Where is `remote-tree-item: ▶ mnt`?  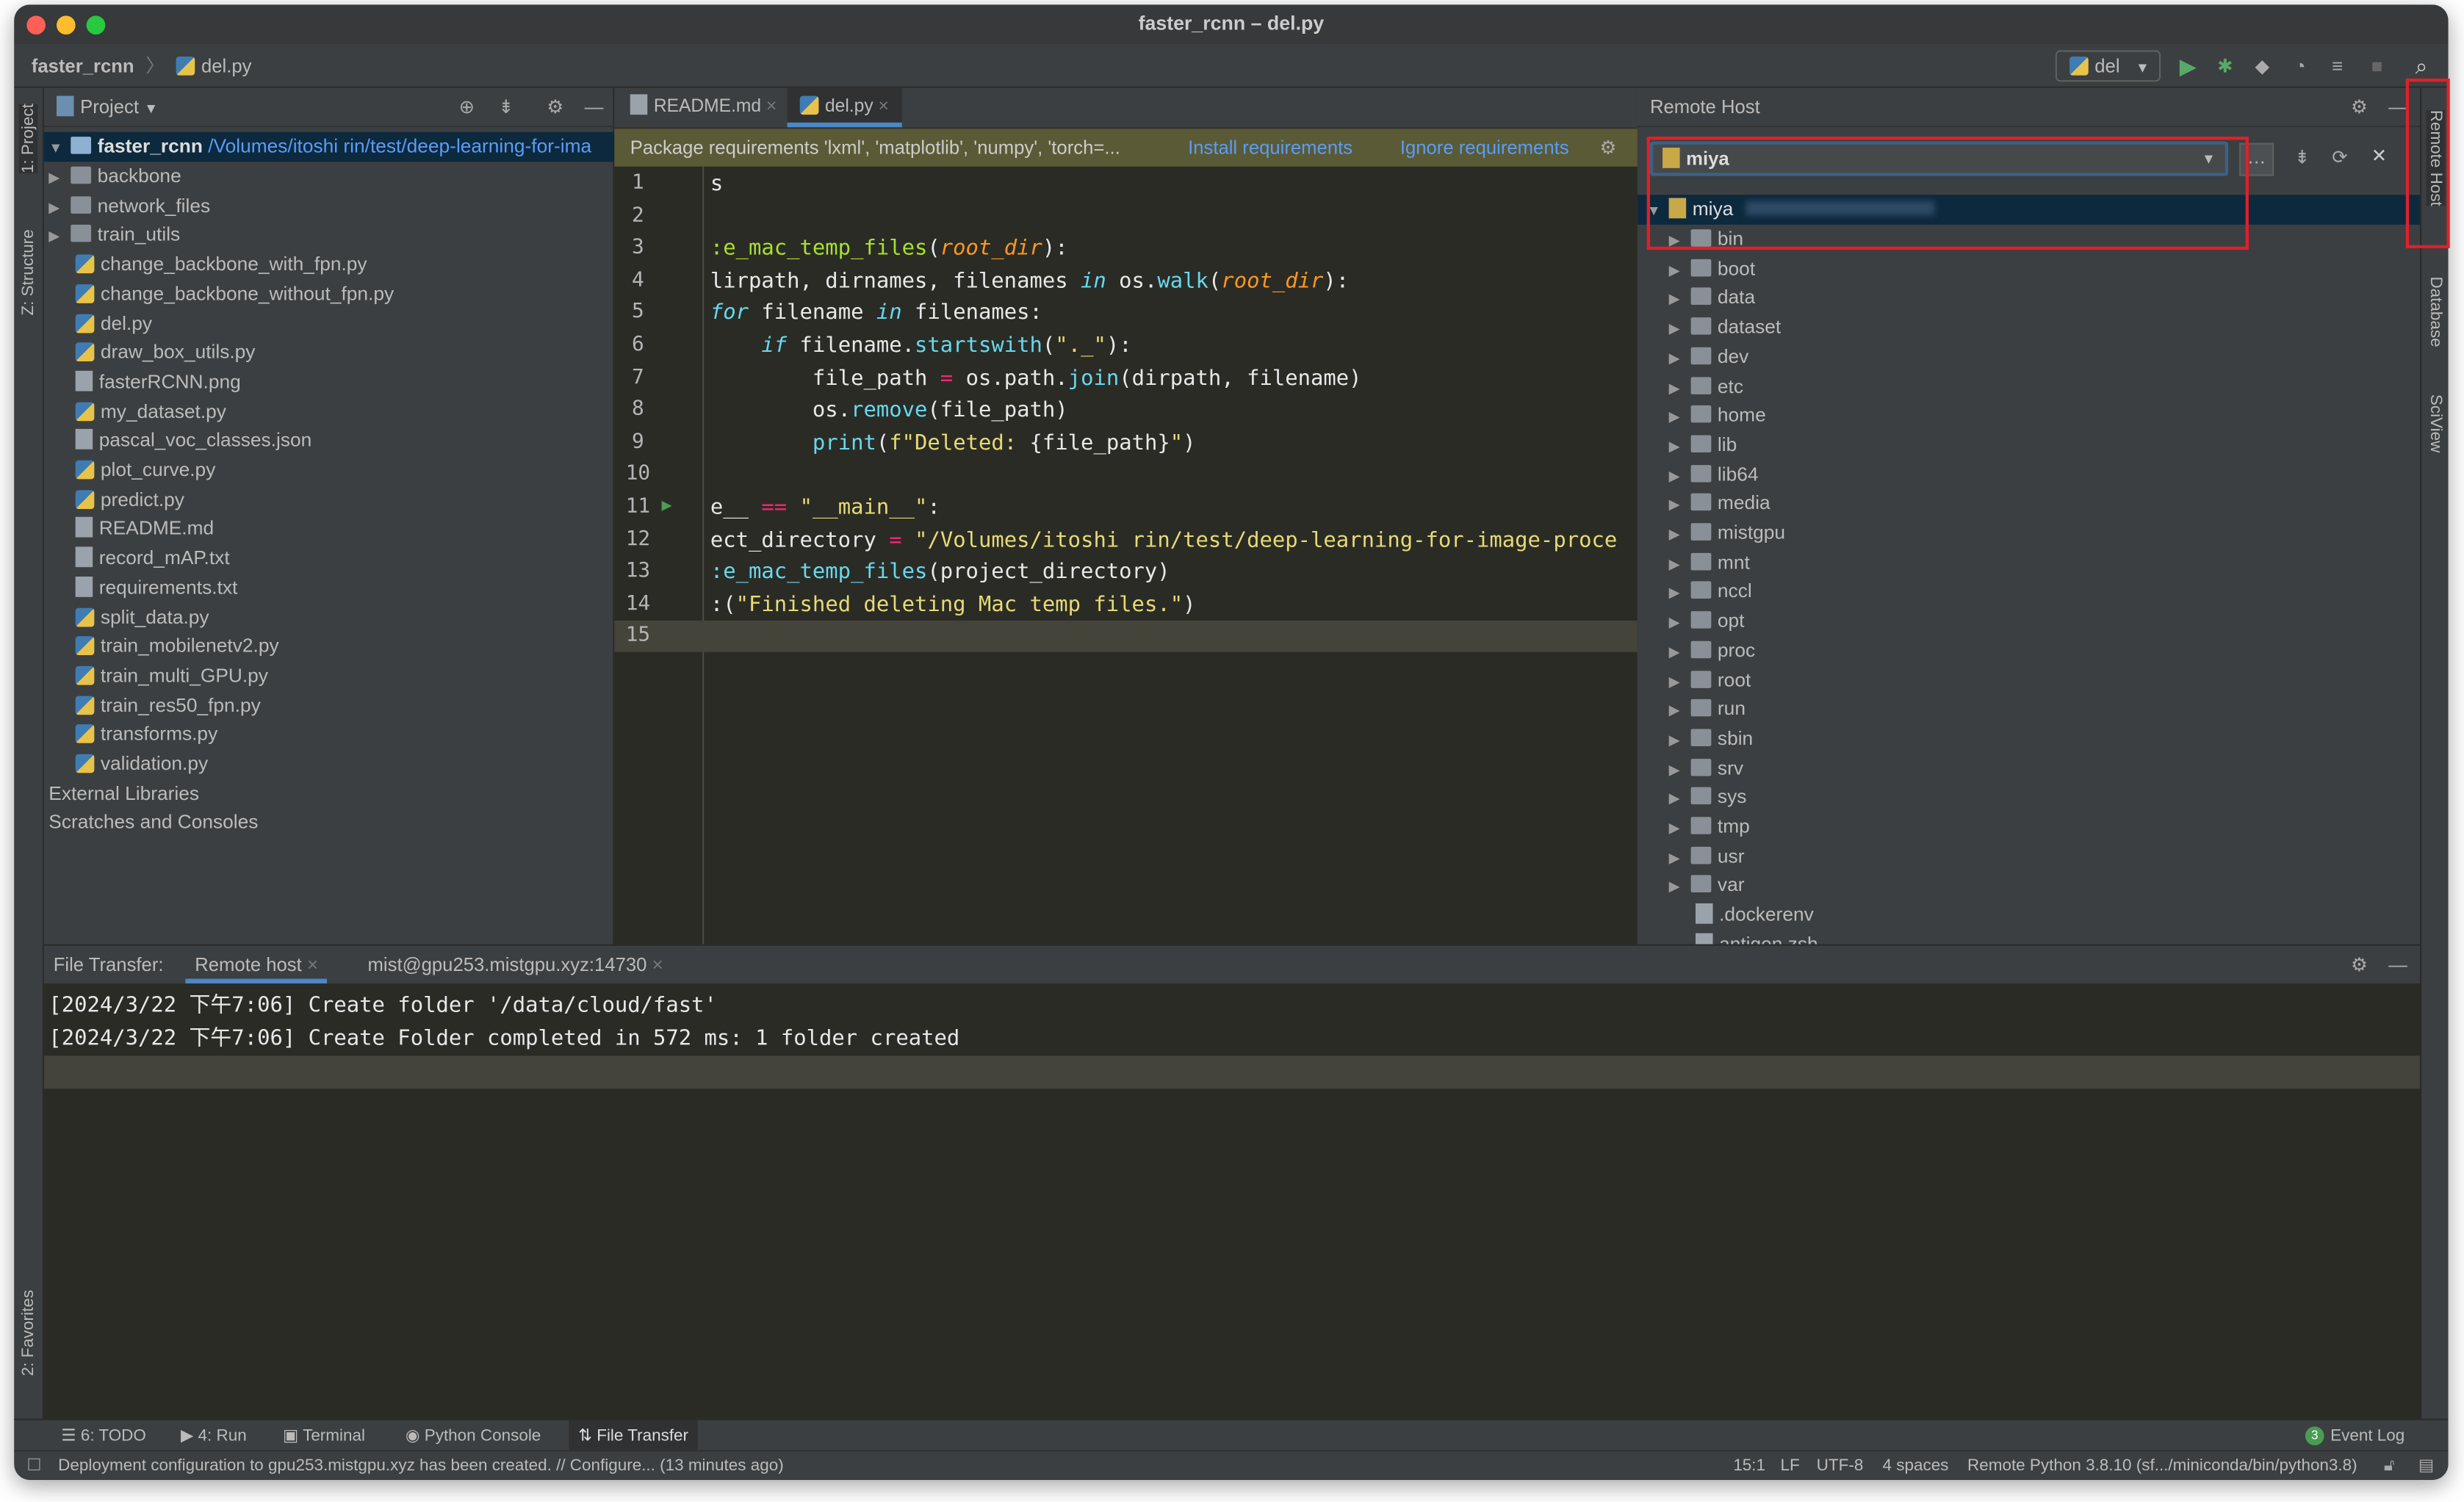
remote-tree-item: ▶ mnt is located at coordinates (1709, 563).